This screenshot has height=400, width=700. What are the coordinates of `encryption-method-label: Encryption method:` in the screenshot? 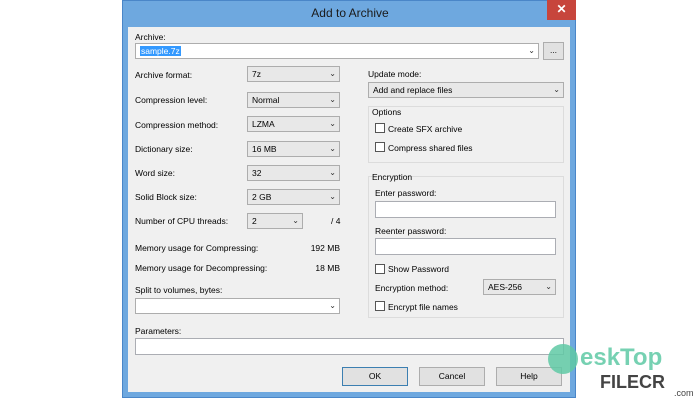 It's located at (412, 288).